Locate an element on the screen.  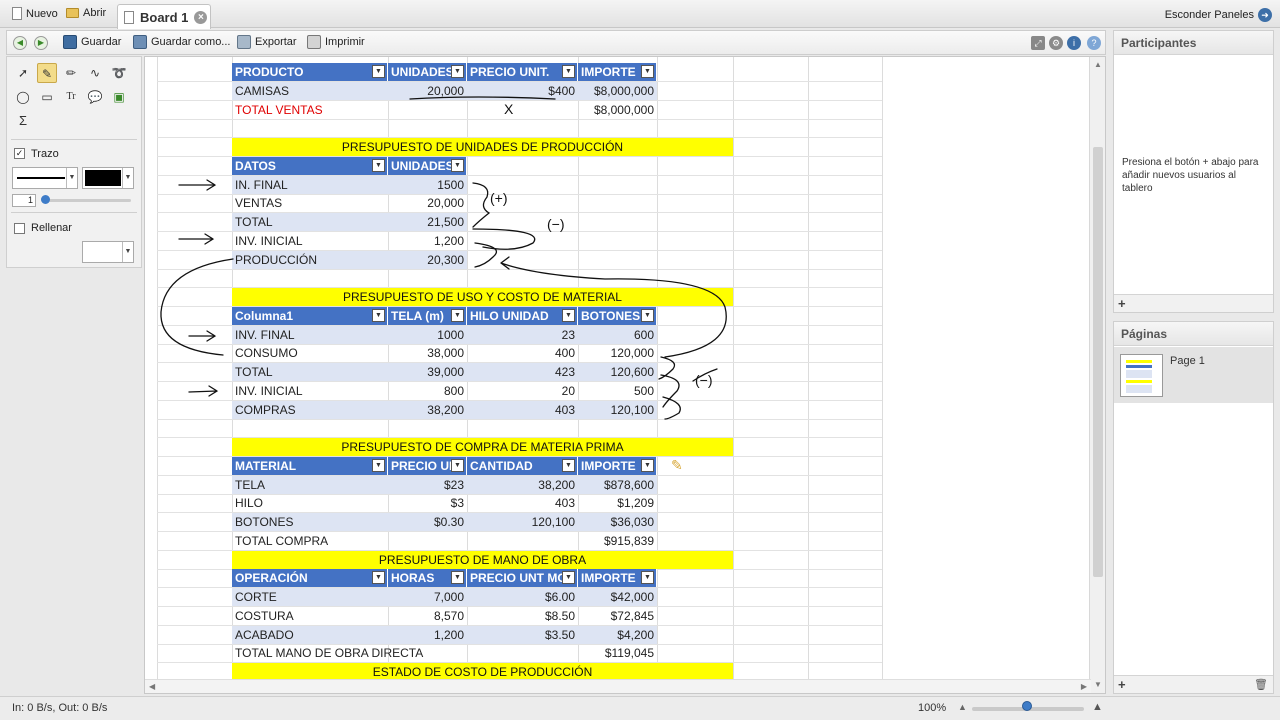
save-button: Guardar is located at coordinates (92, 42).